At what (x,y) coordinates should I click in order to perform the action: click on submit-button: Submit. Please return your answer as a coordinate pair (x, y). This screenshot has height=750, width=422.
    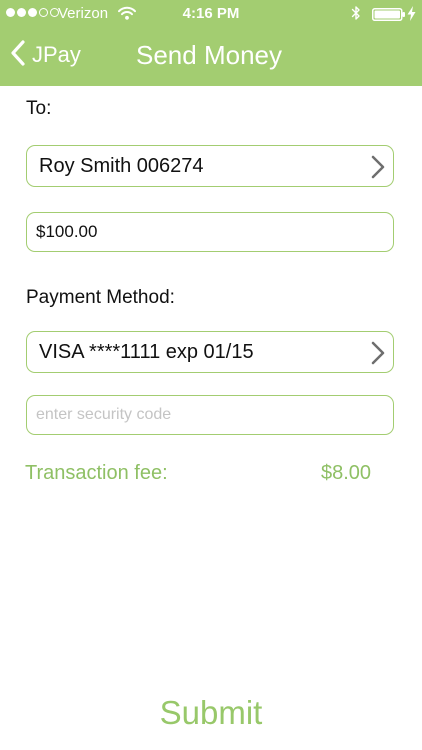
    Looking at the image, I should click on (211, 713).